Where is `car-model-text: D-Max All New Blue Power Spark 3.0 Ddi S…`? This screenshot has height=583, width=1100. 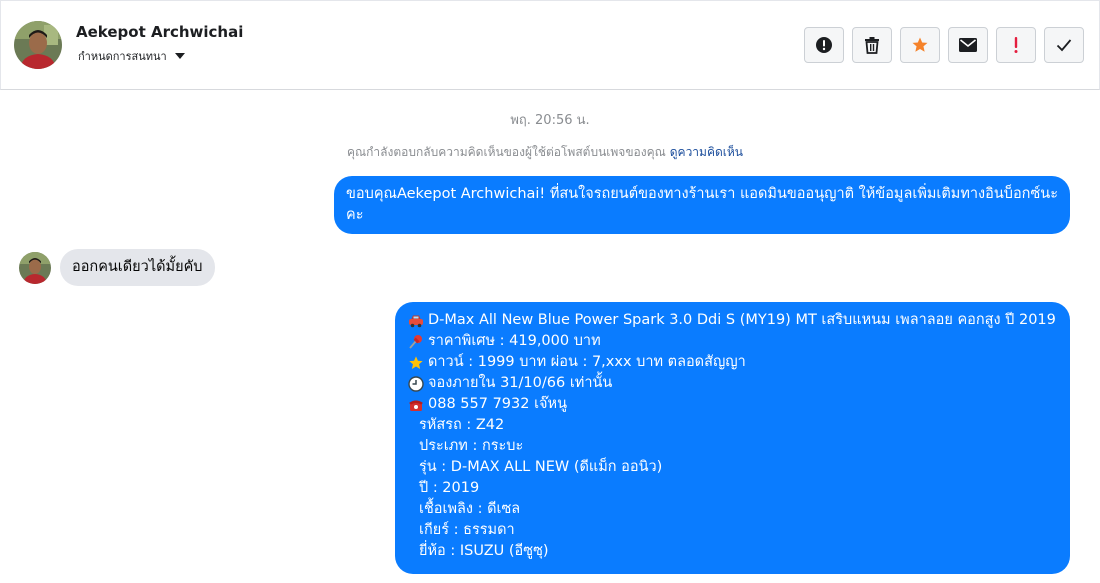
car-model-text: D-Max All New Blue Power Spark 3.0 Ddi S… is located at coordinates (742, 320).